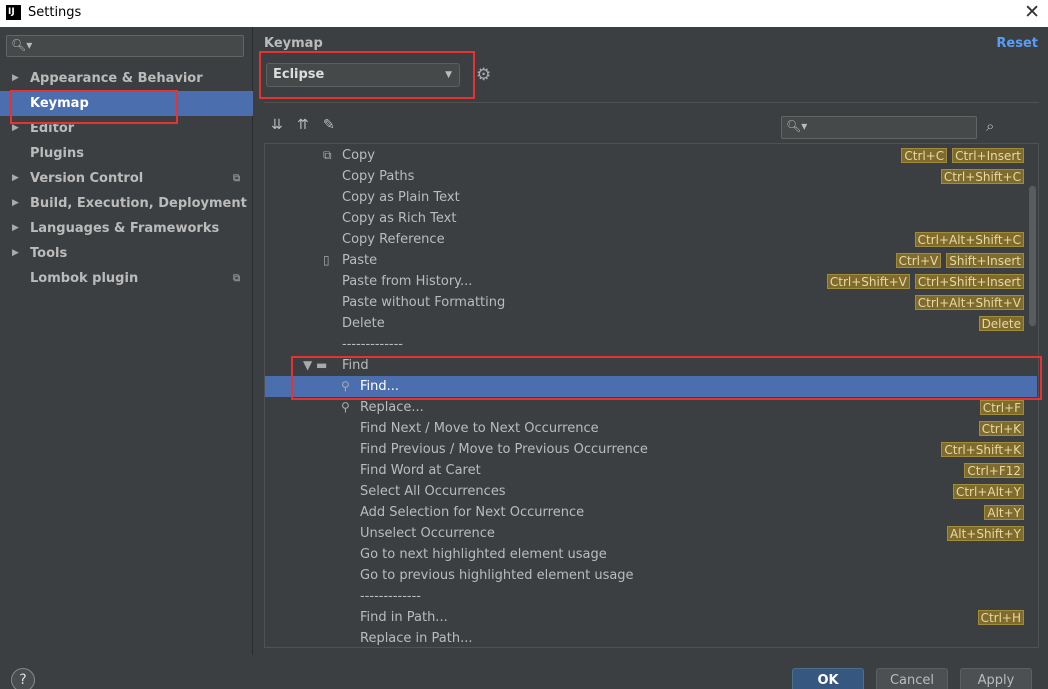  I want to click on gear-icon: ⚙, so click(483, 75).